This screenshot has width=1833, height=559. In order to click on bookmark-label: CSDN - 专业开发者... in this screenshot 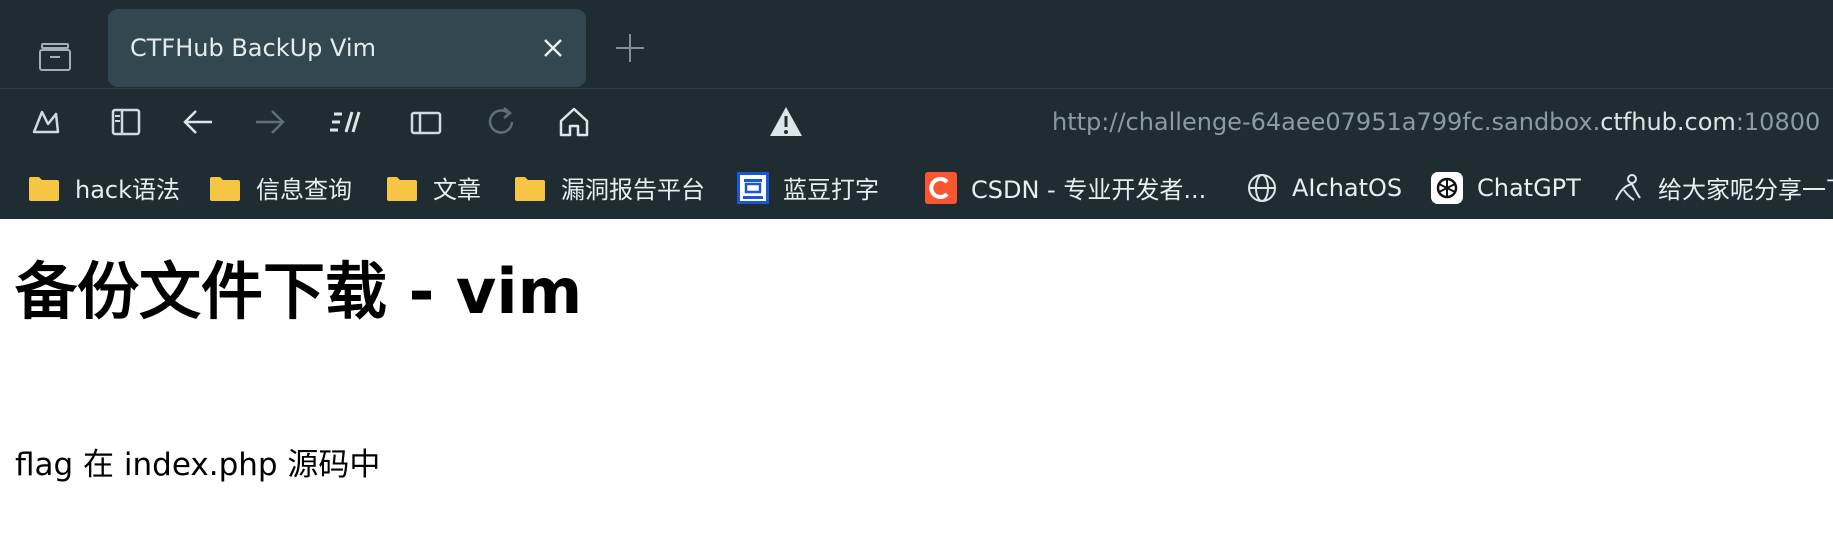, I will do `click(1089, 190)`.